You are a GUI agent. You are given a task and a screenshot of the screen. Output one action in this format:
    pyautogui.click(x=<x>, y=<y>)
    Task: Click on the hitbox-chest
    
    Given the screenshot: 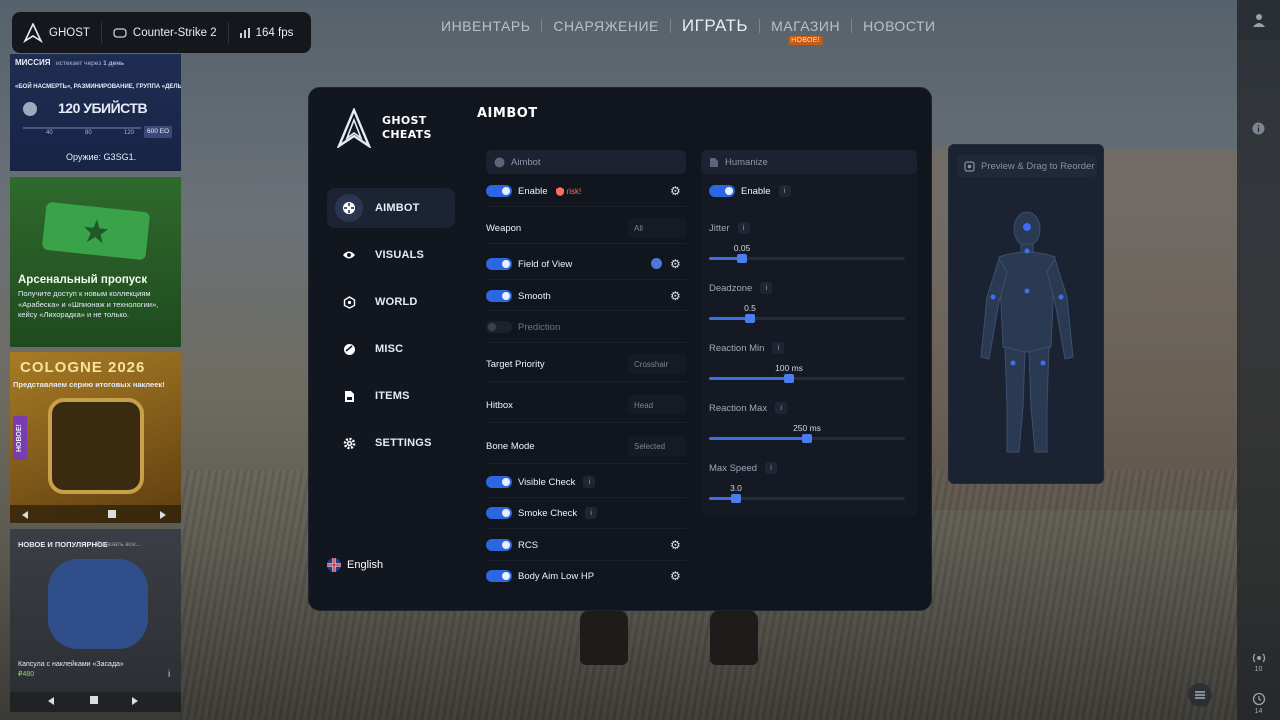 What is the action you would take?
    pyautogui.click(x=1027, y=291)
    